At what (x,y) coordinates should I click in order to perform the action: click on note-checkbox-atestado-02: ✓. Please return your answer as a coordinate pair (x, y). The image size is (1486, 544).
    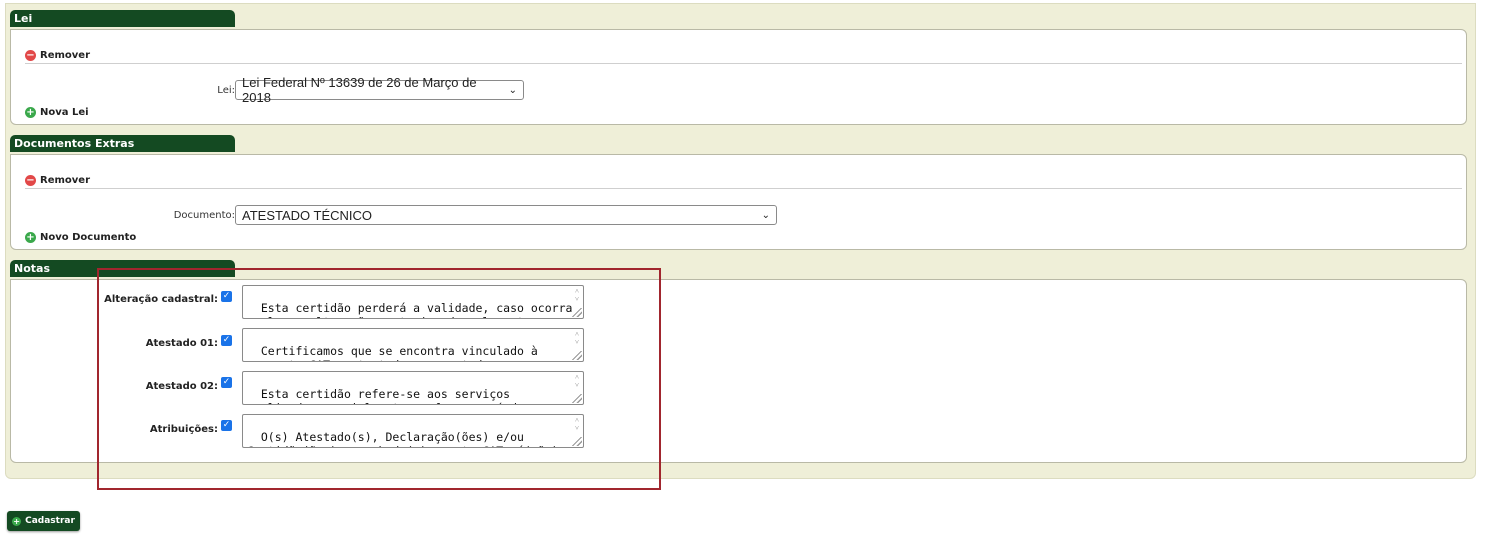
    Looking at the image, I should click on (226, 382).